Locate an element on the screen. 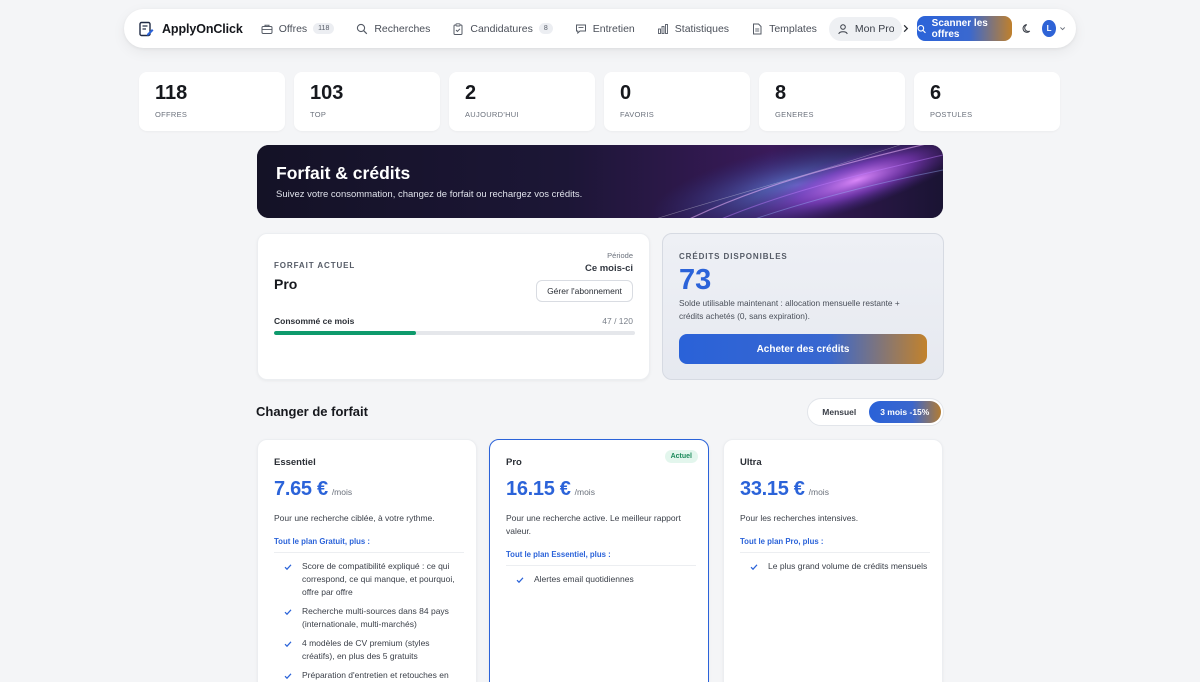  plan-price: 33.15 € /mois is located at coordinates (784, 489).